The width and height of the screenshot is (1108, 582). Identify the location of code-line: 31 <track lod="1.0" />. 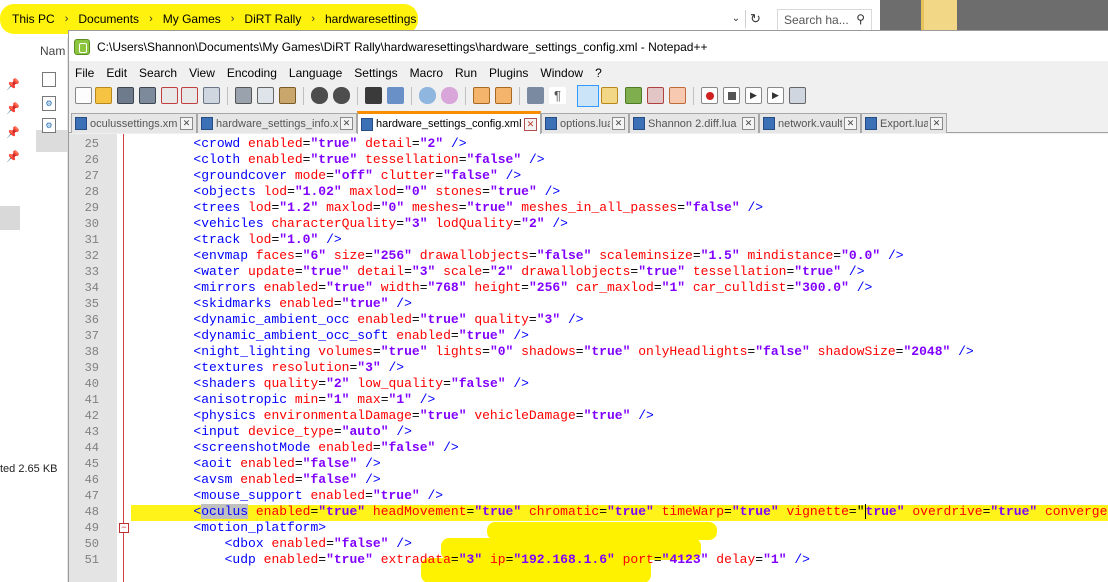
(596, 240).